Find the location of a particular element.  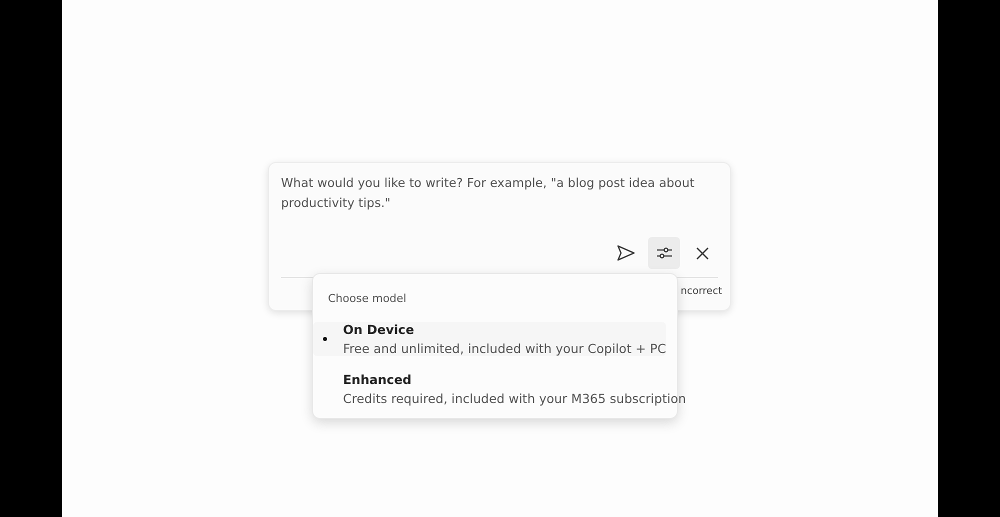

settings-button is located at coordinates (664, 253).